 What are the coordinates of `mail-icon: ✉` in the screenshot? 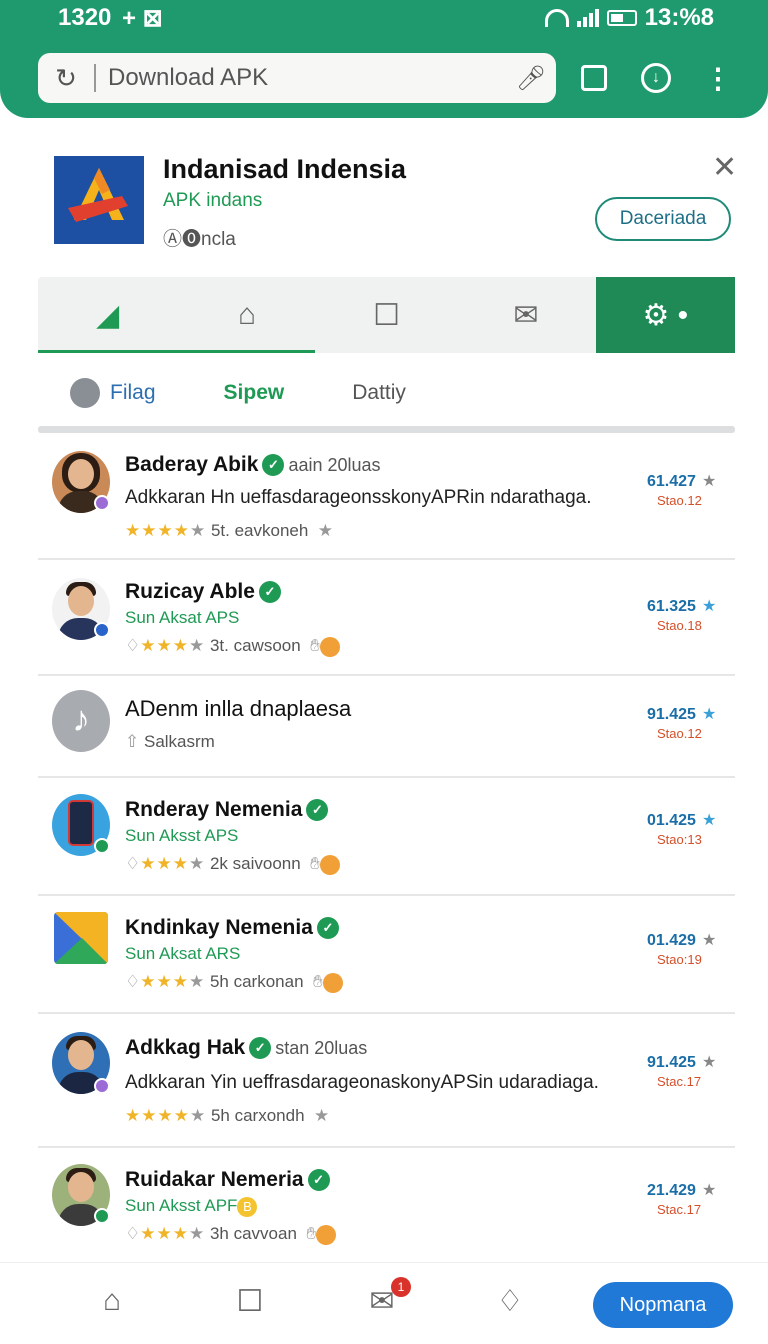 It's located at (526, 315).